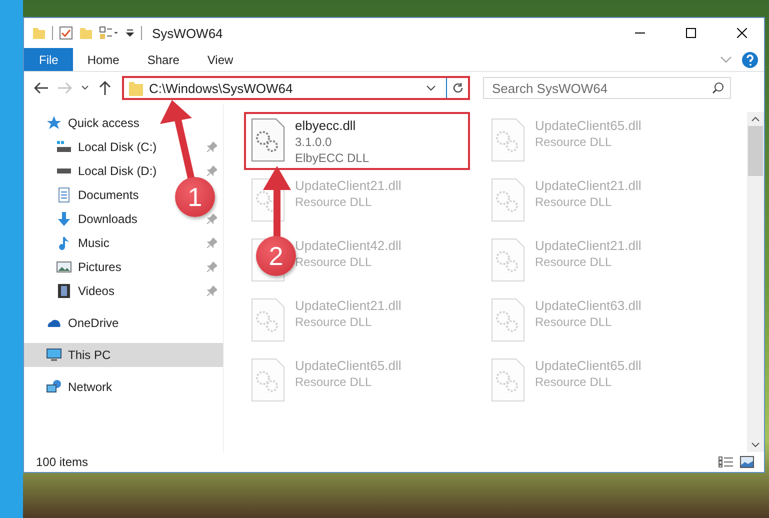 The height and width of the screenshot is (518, 769). What do you see at coordinates (123, 355) in the screenshot?
I see `selected-row-highlight: This PC` at bounding box center [123, 355].